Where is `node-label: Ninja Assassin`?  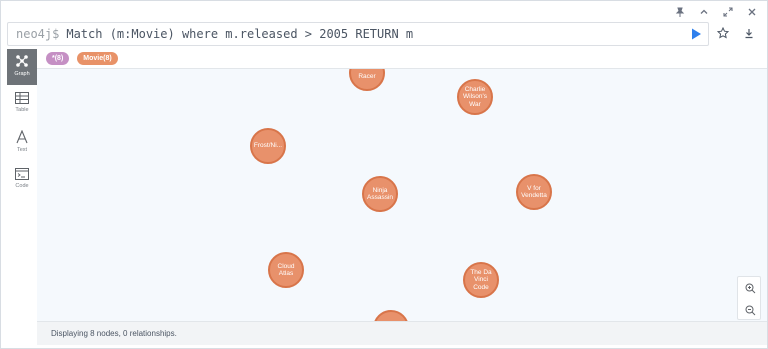 node-label: Ninja Assassin is located at coordinates (380, 193).